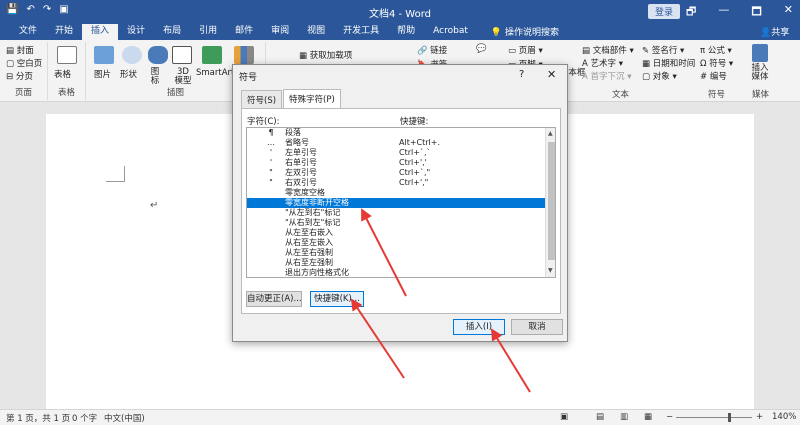 The image size is (800, 425). Describe the element at coordinates (607, 76) in the screenshot. I see `dropcap-button: A 首字下沉 ▾` at that location.